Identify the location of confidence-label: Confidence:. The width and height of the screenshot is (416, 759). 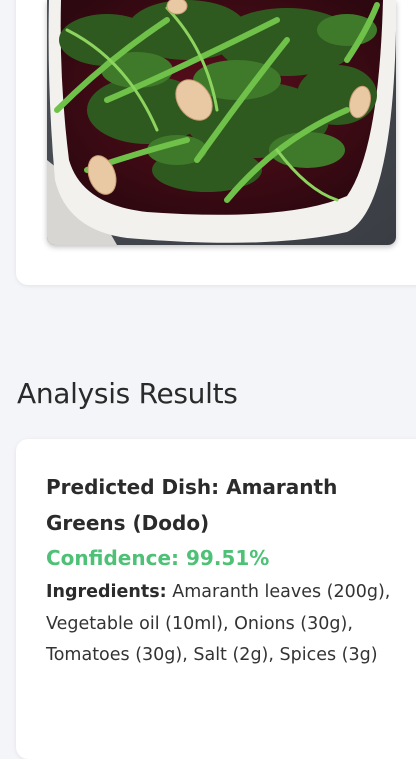
(113, 558).